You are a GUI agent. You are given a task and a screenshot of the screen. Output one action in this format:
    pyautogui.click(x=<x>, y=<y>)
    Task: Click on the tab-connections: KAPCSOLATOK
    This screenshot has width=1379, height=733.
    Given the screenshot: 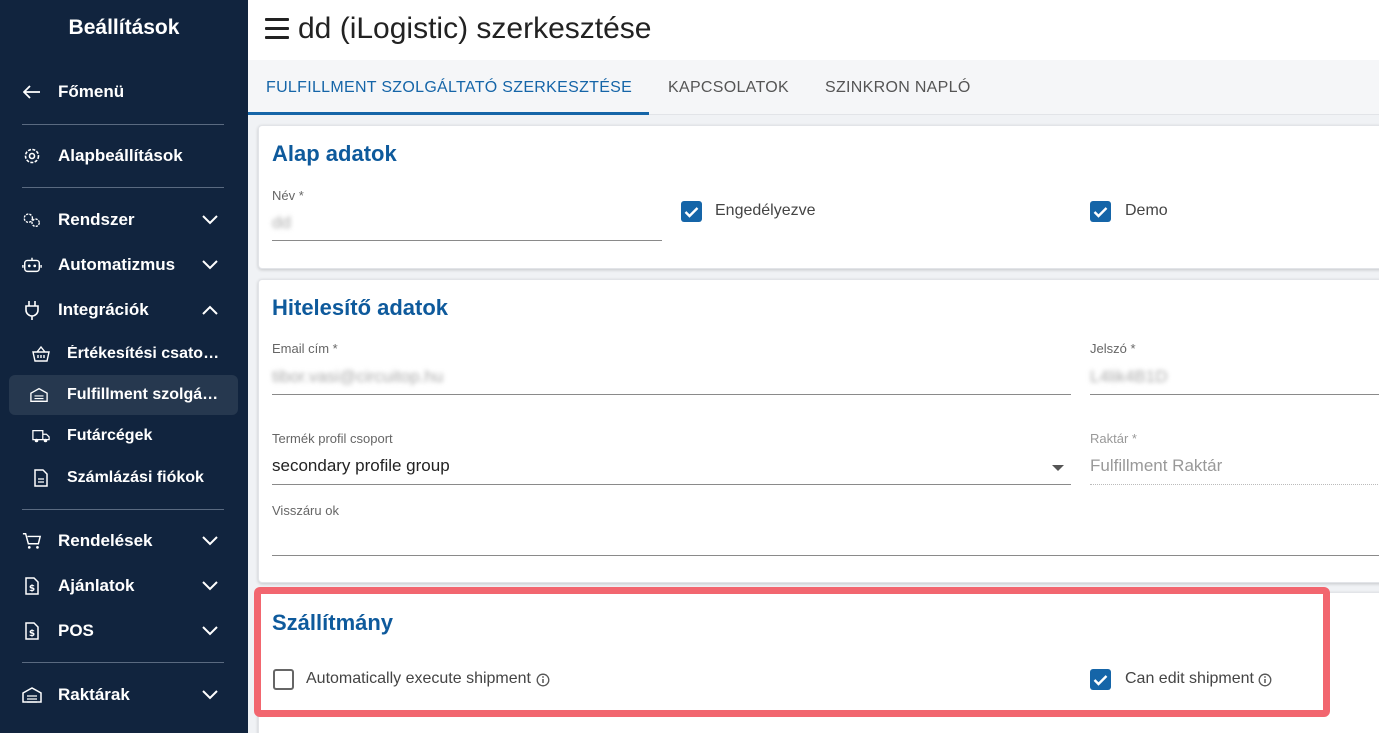 What is the action you would take?
    pyautogui.click(x=728, y=87)
    